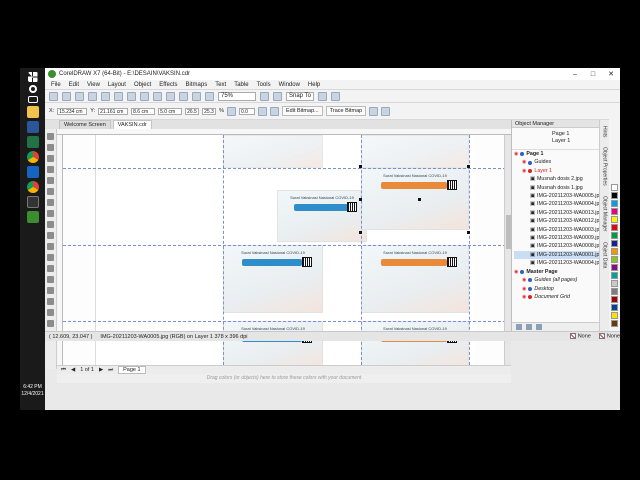 This screenshot has width=640, height=480. What do you see at coordinates (558, 196) in the screenshot?
I see `object-tree-item: ▣ IMG-20211203-WA0005.jpg` at bounding box center [558, 196].